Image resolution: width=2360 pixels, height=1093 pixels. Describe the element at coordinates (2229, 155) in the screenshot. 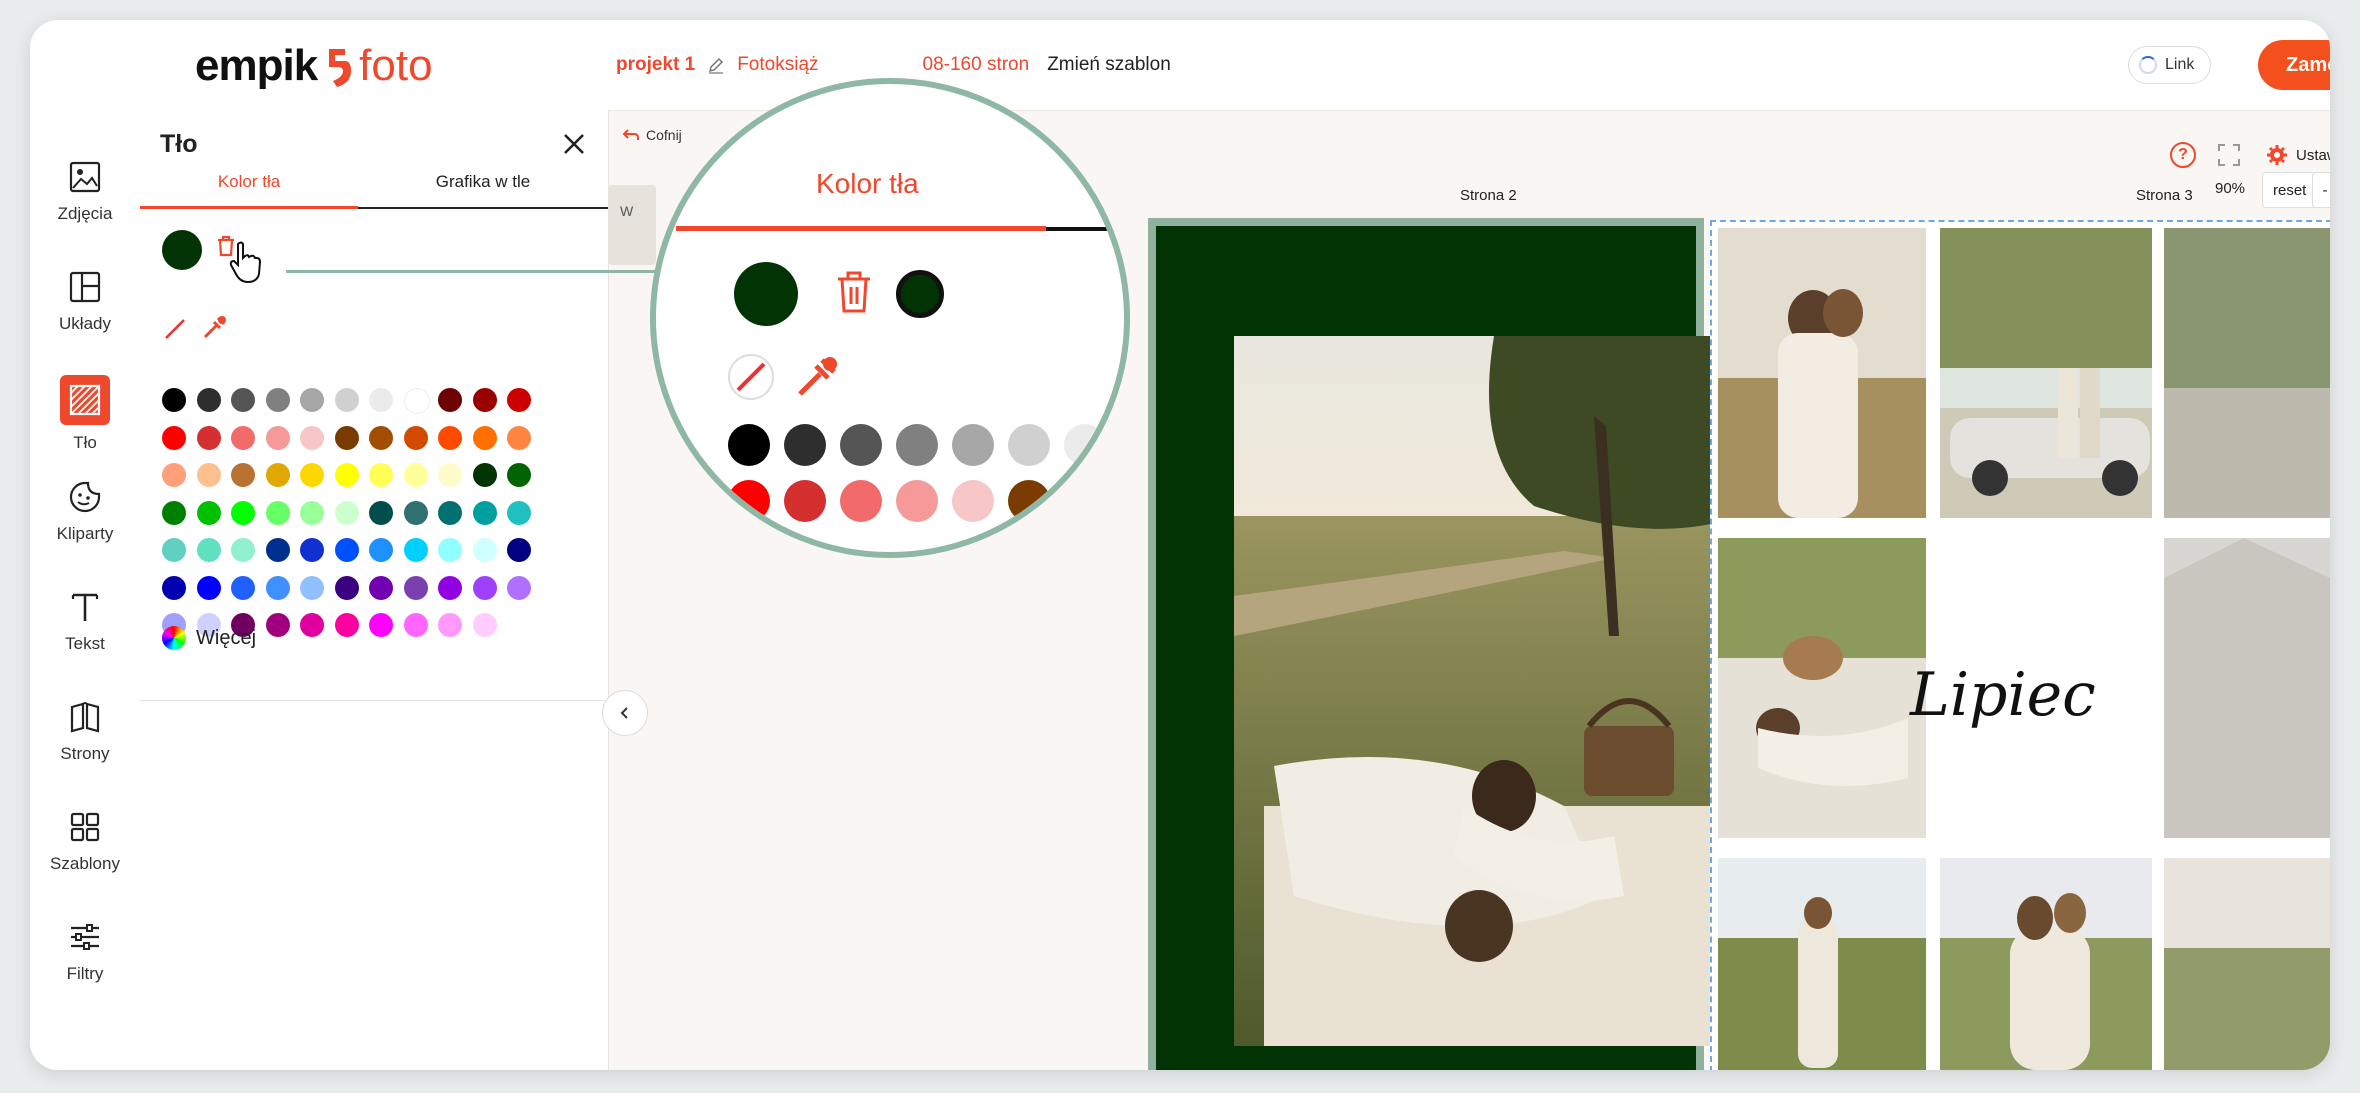

I see `fullscreen-icon` at that location.